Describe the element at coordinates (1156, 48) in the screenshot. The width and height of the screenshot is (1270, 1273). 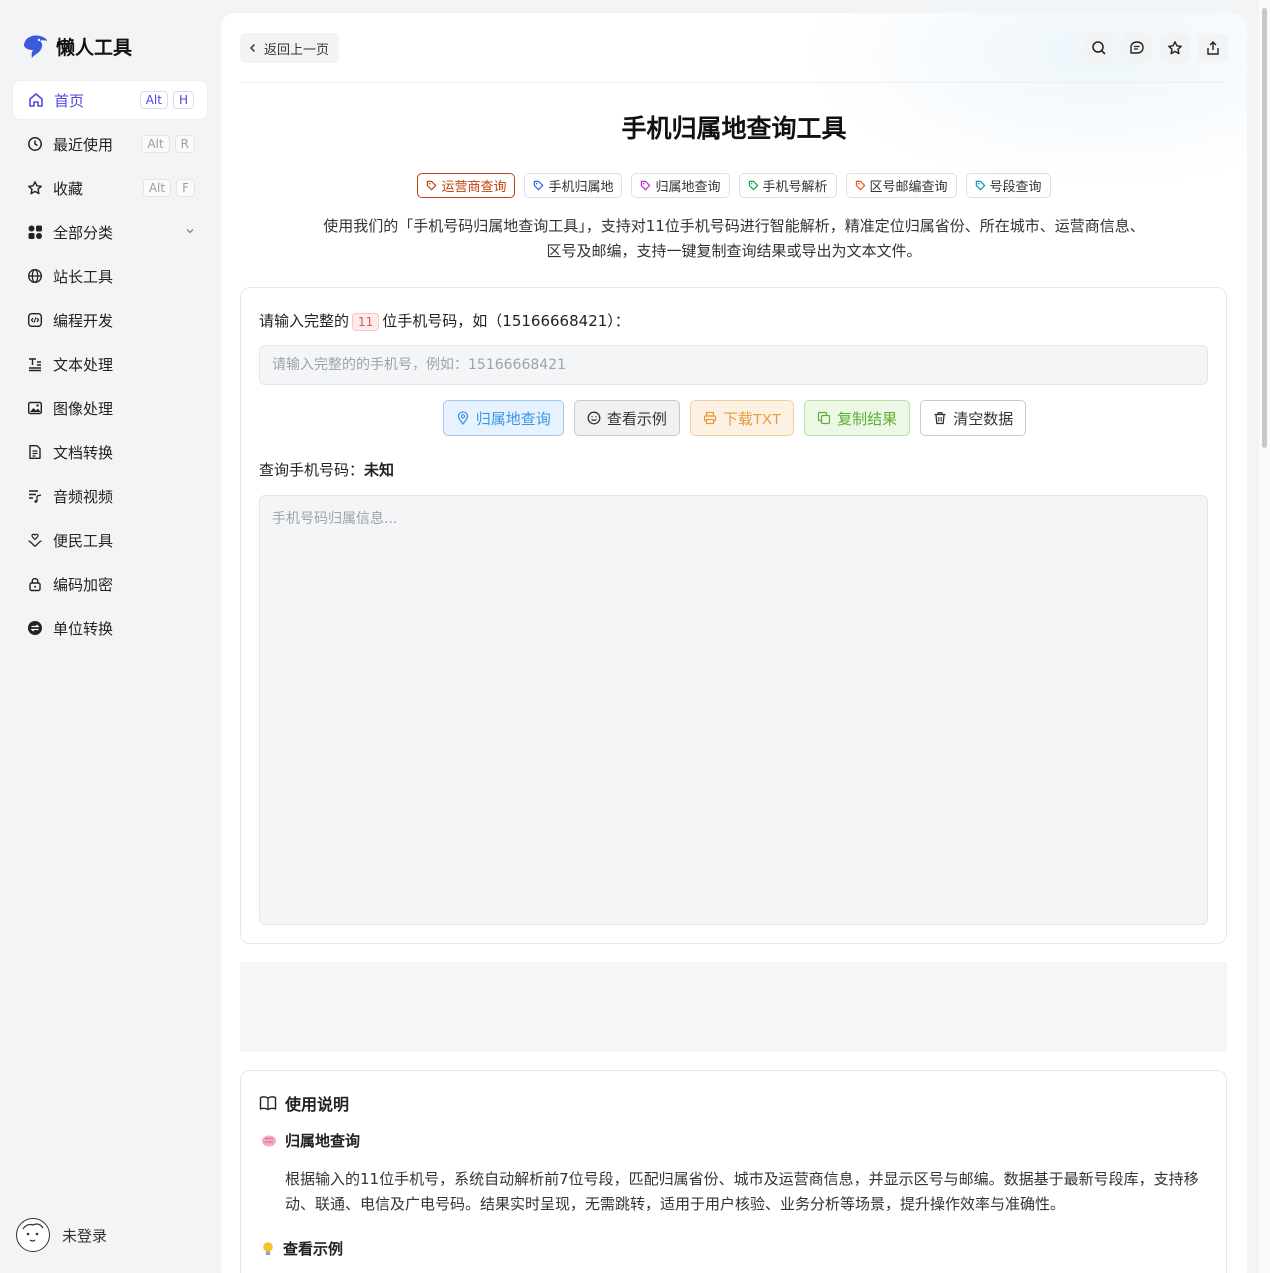
I see `top-actions` at that location.